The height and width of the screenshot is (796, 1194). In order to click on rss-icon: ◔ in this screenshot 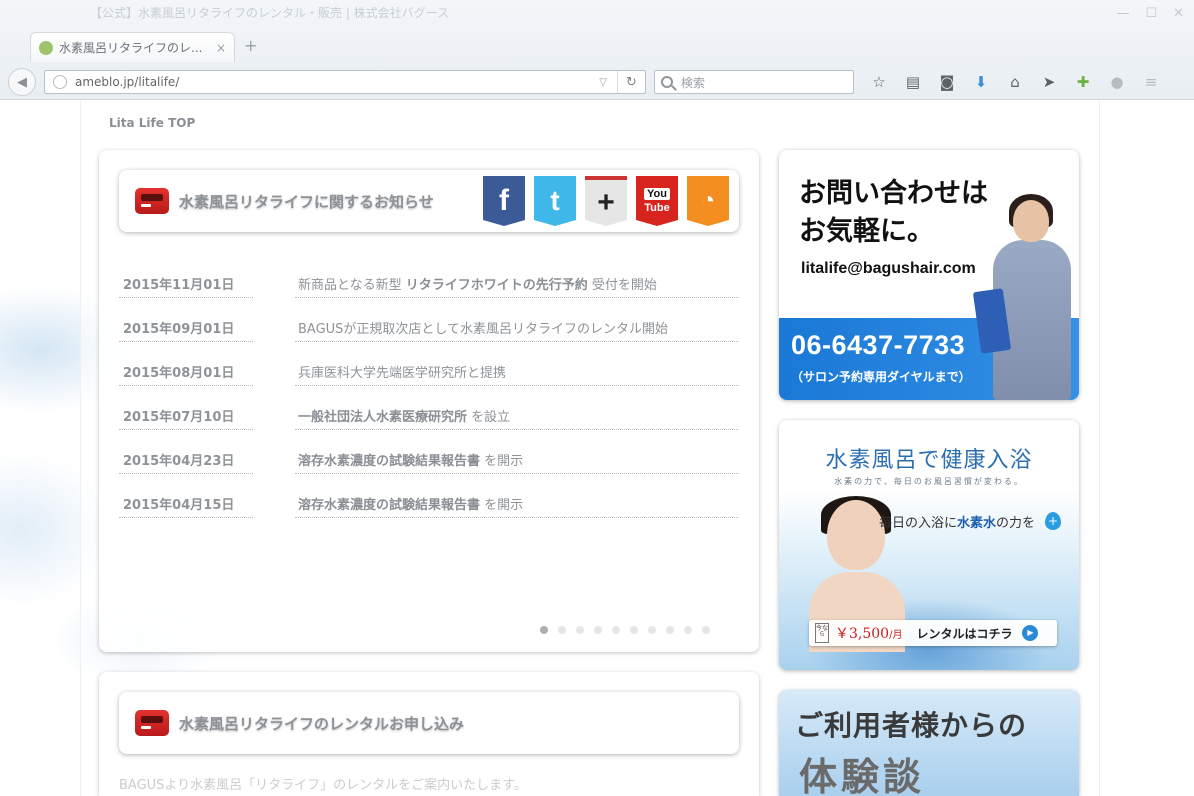, I will do `click(708, 201)`.